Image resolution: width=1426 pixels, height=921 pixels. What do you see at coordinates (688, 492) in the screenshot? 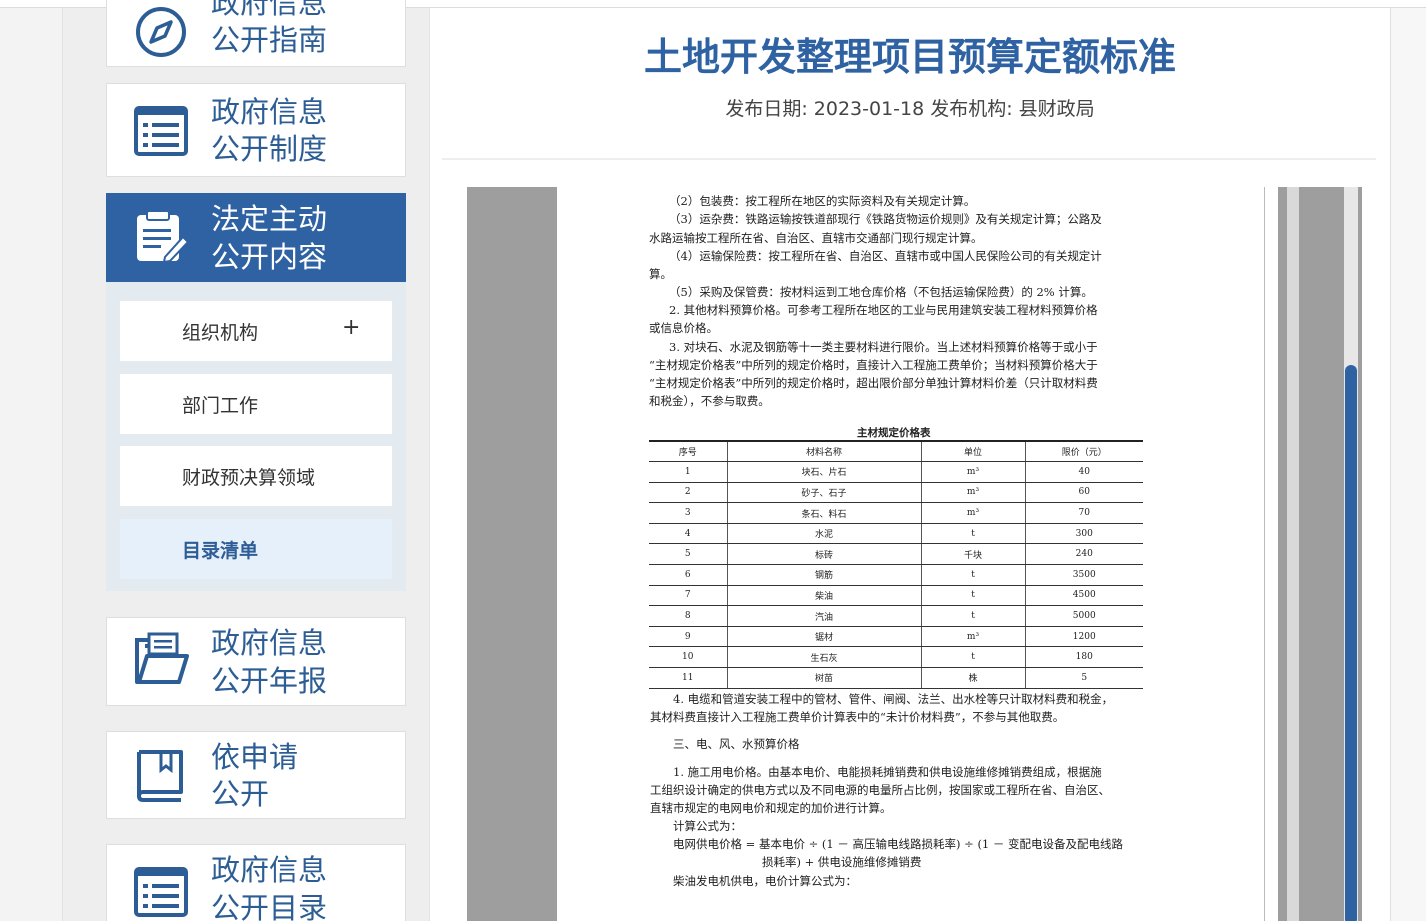
I see `table-cell: 2` at bounding box center [688, 492].